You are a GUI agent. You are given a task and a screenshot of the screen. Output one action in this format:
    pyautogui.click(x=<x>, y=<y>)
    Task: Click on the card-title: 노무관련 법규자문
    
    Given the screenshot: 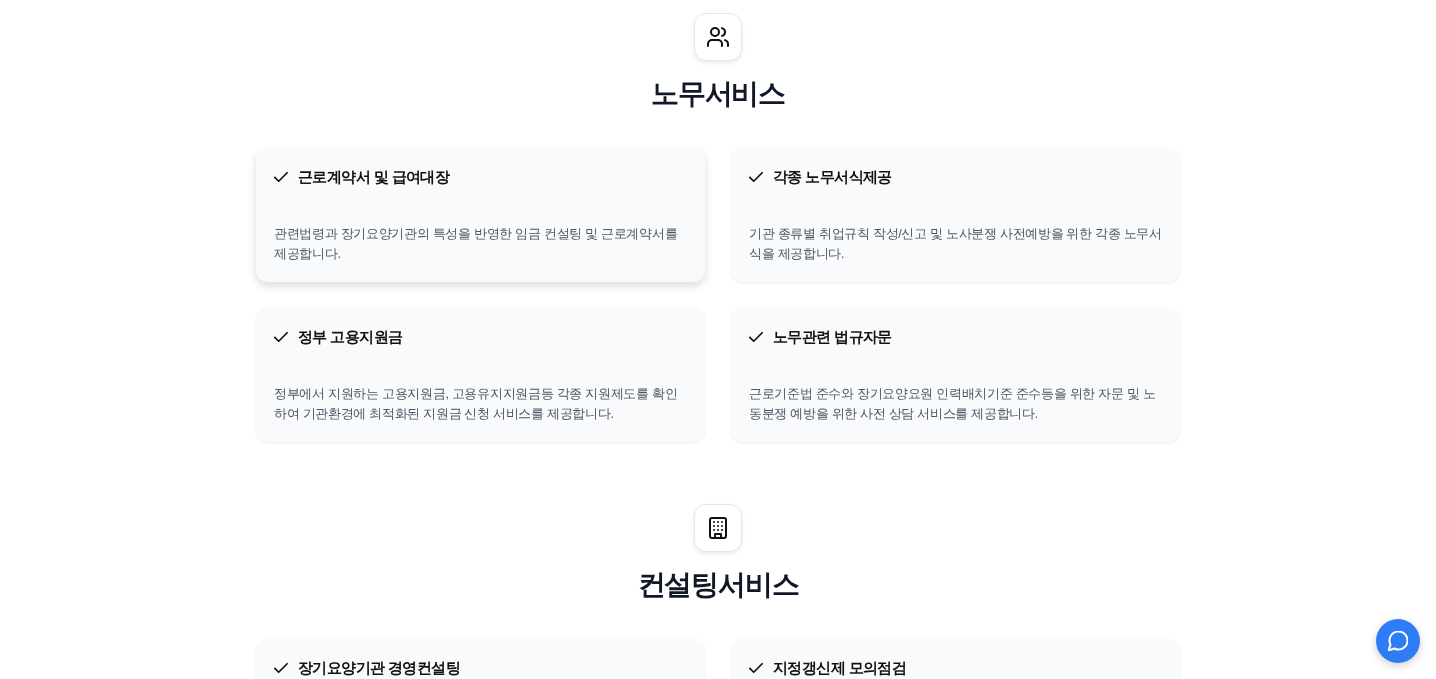 What is the action you would take?
    pyautogui.click(x=832, y=337)
    